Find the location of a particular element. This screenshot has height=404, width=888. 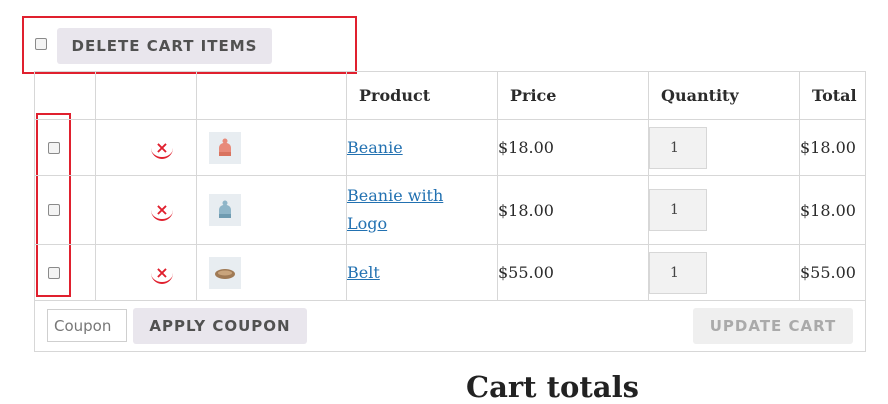

beanie-thumbnail is located at coordinates (225, 147).